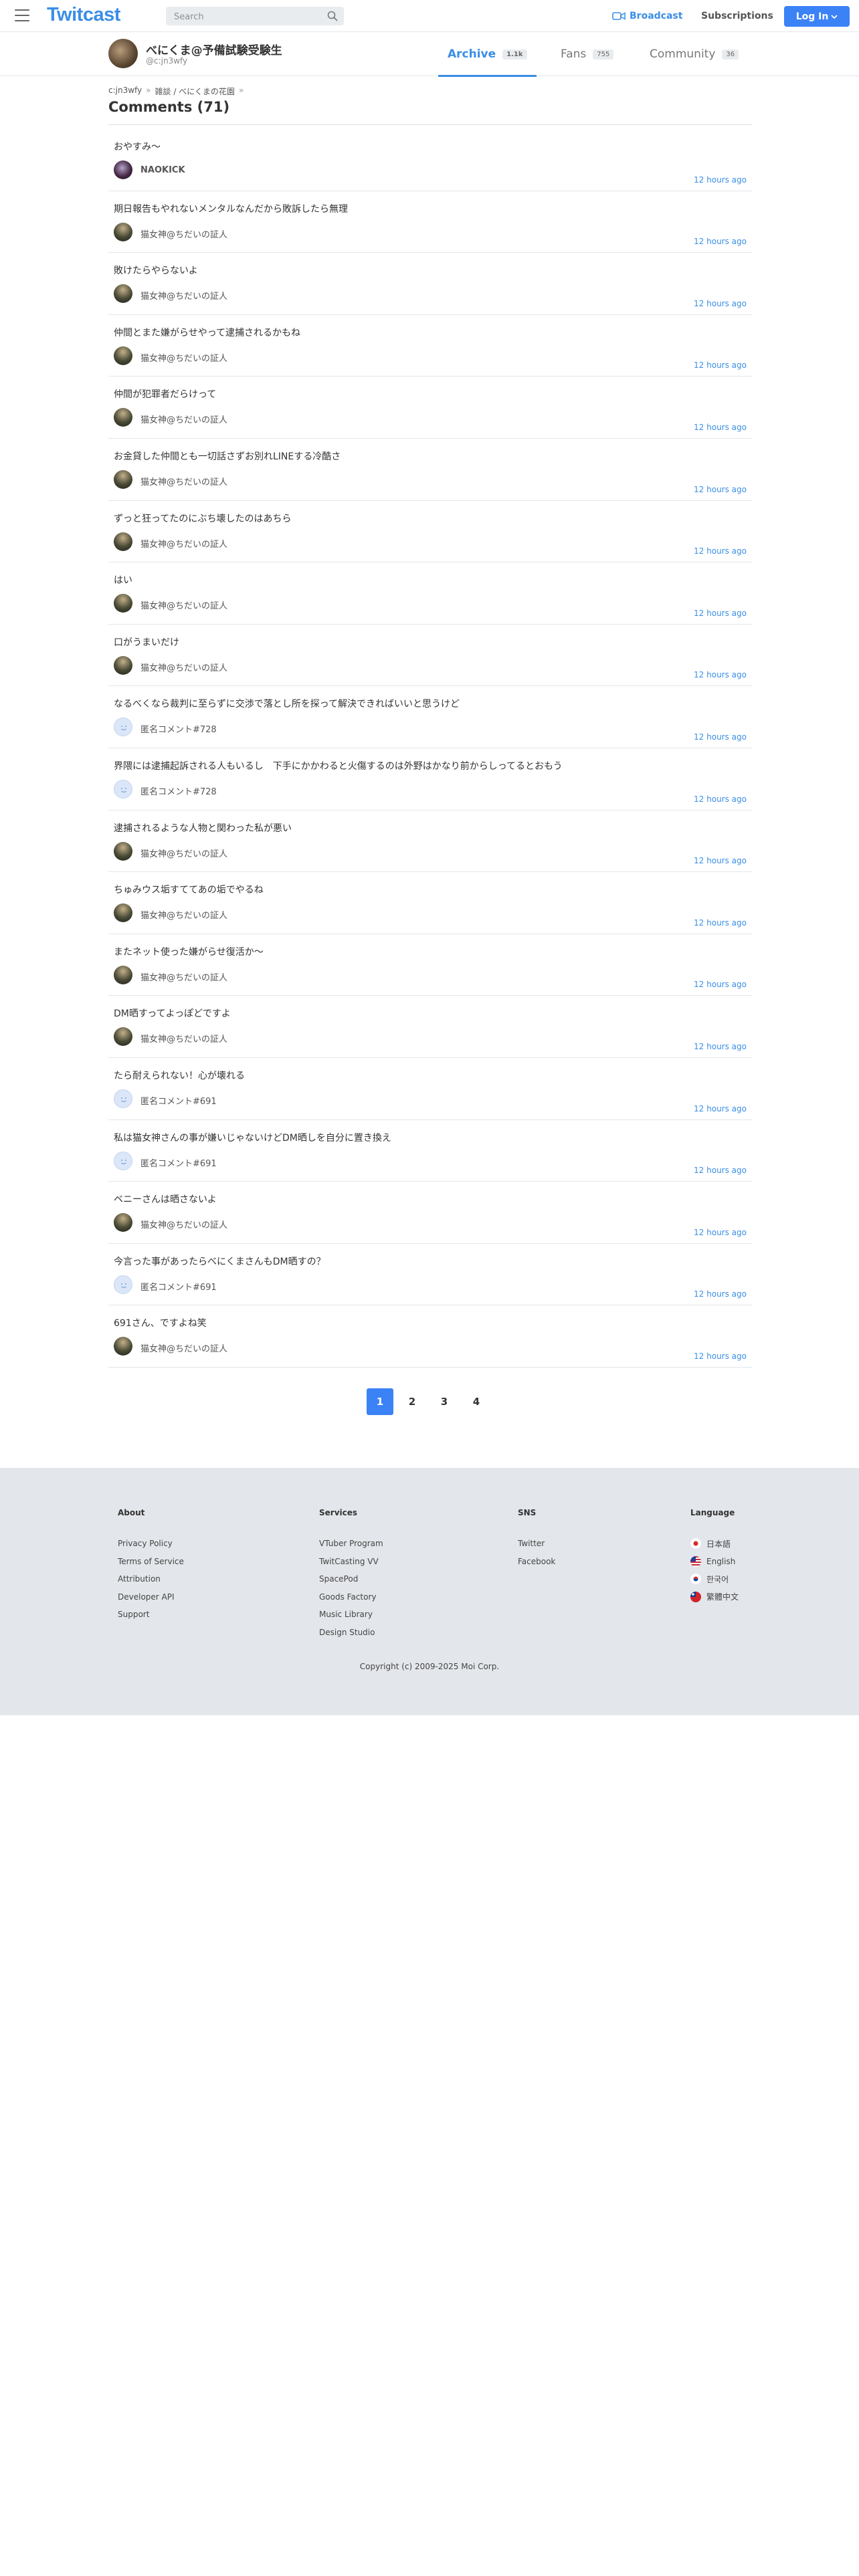 Image resolution: width=859 pixels, height=2576 pixels. Describe the element at coordinates (412, 1401) in the screenshot. I see `page-button-2: 2` at that location.